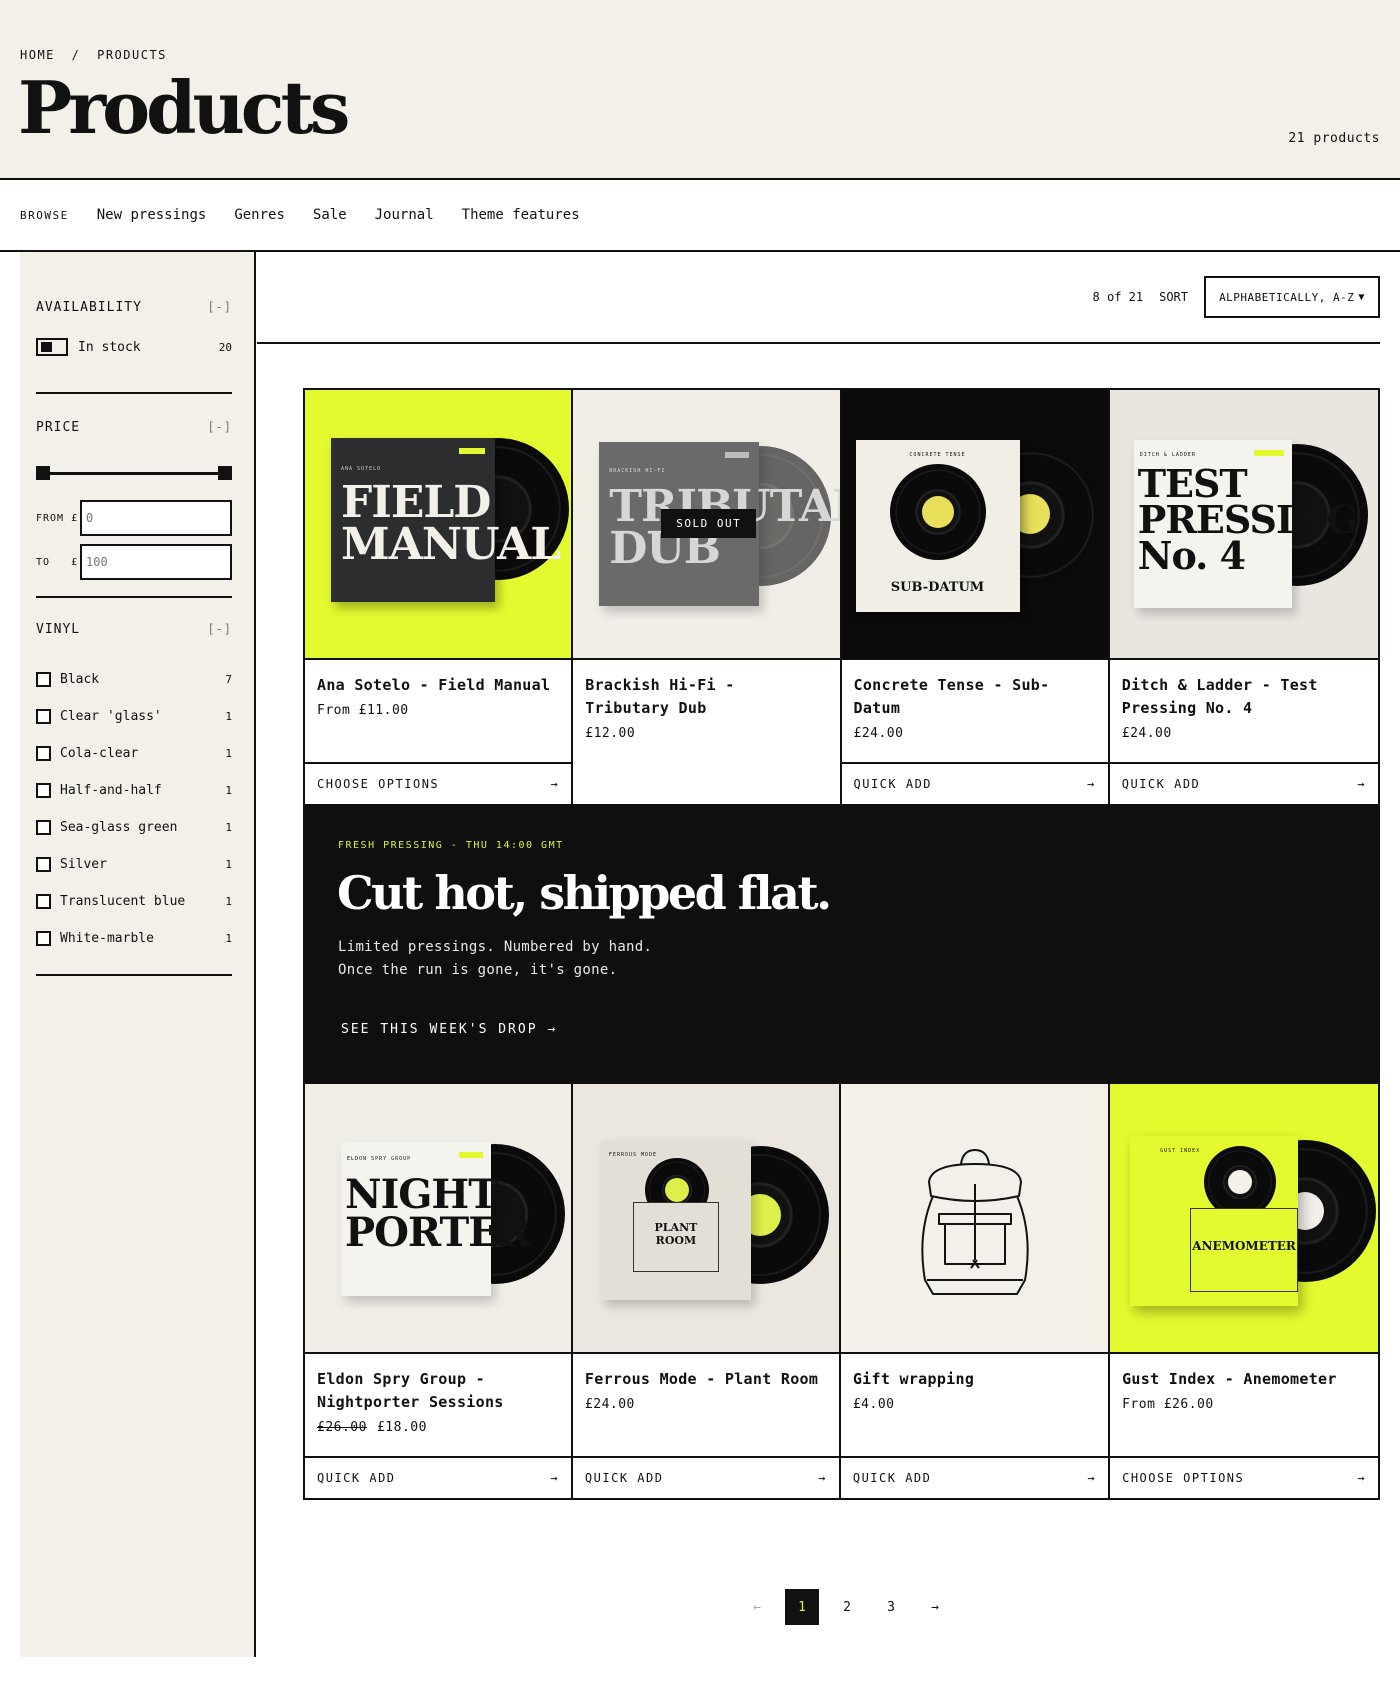 The width and height of the screenshot is (1400, 1704). What do you see at coordinates (472, 451) in the screenshot?
I see `sleeve-sticker` at bounding box center [472, 451].